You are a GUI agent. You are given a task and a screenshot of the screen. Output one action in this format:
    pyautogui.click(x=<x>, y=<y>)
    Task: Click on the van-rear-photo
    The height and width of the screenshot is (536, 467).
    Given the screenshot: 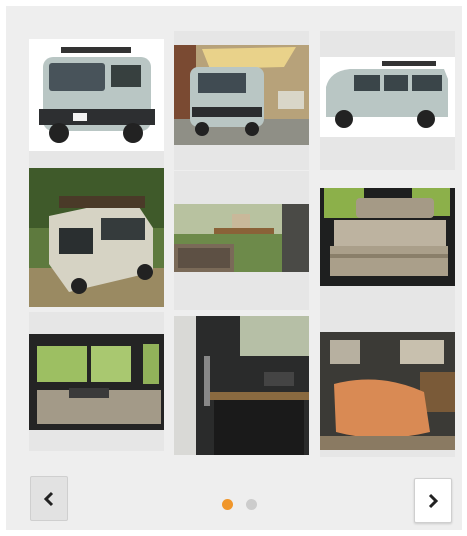 What is the action you would take?
    pyautogui.click(x=96, y=237)
    